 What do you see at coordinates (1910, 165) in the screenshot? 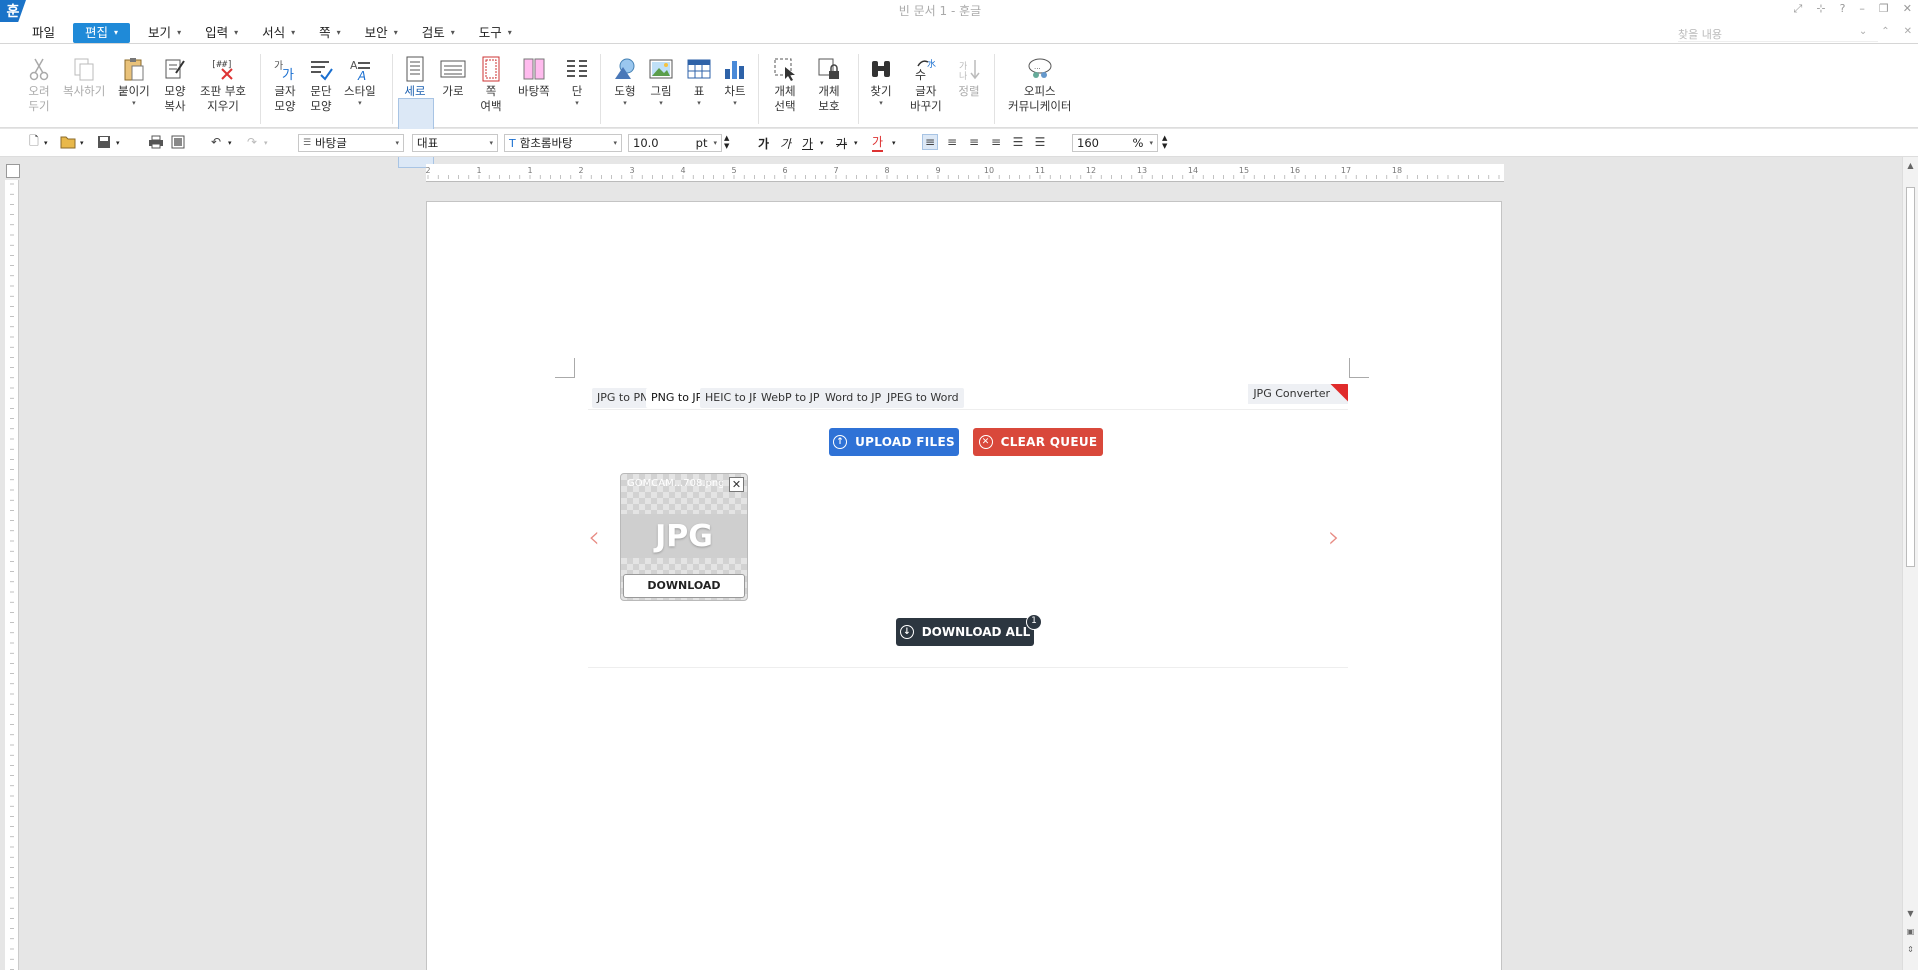
I see `scroll-up-icon: ▲` at bounding box center [1910, 165].